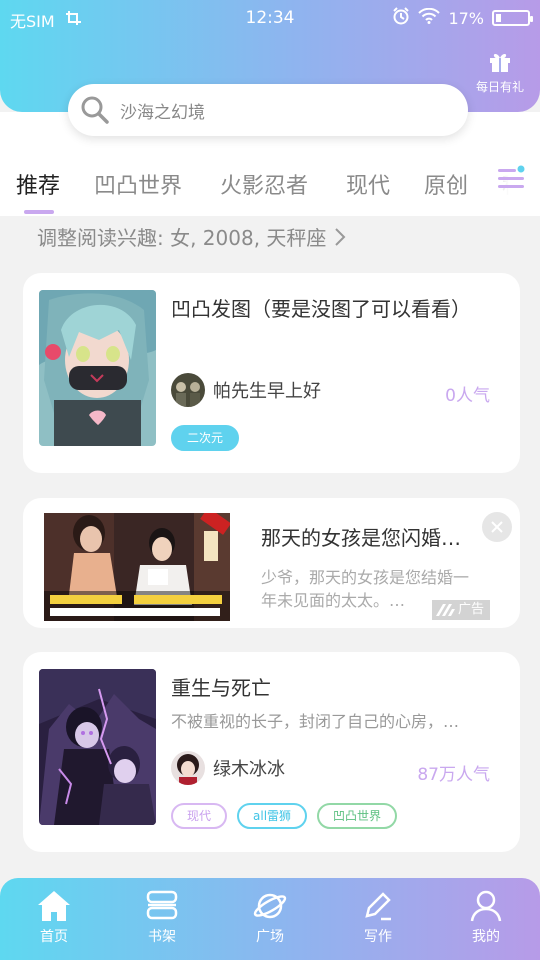  I want to click on tag: 现代, so click(199, 816).